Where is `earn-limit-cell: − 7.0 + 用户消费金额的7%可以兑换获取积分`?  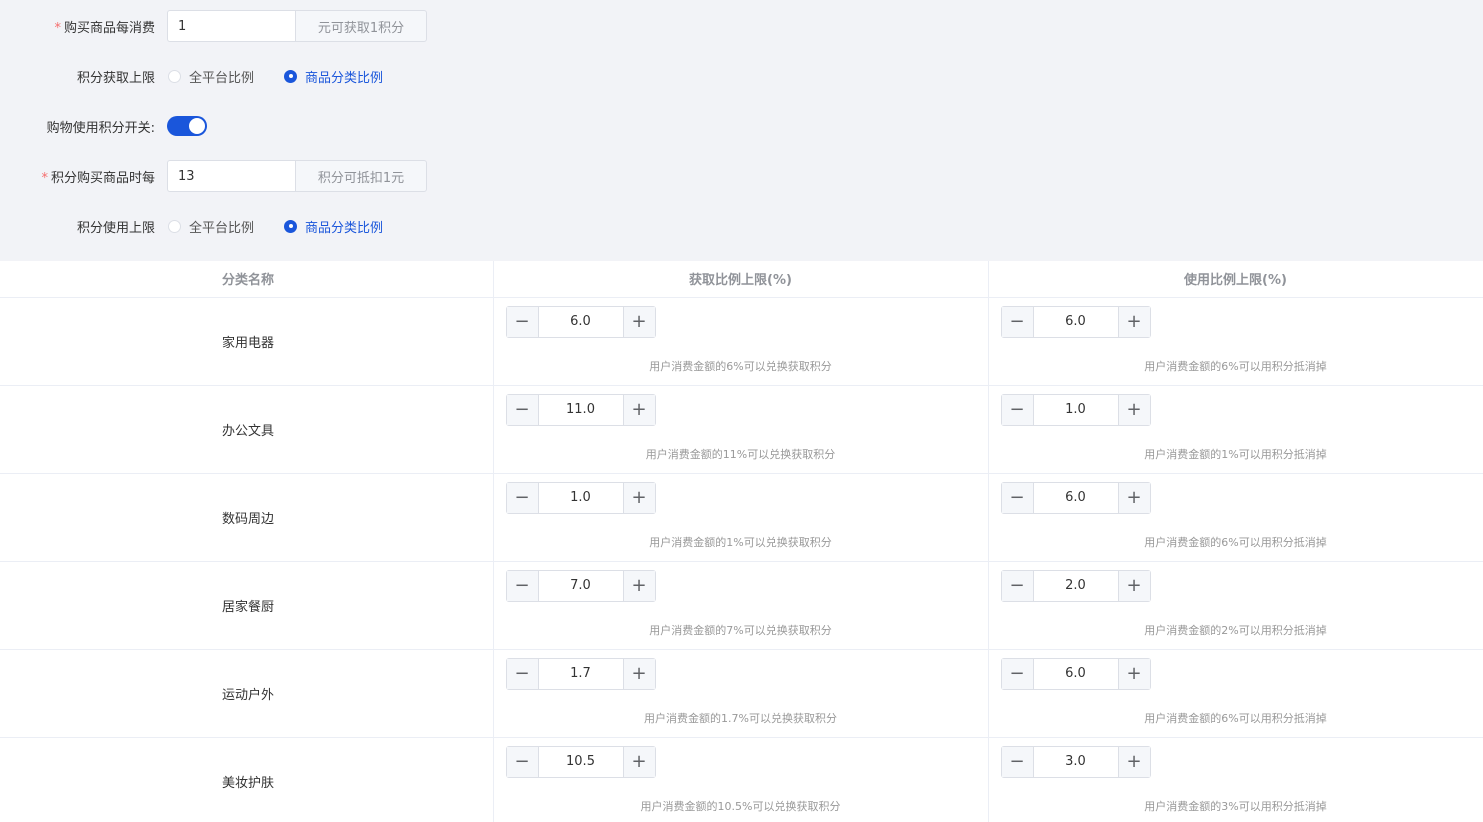
earn-limit-cell: − 7.0 + 用户消费金额的7%可以兑换获取积分 is located at coordinates (741, 605).